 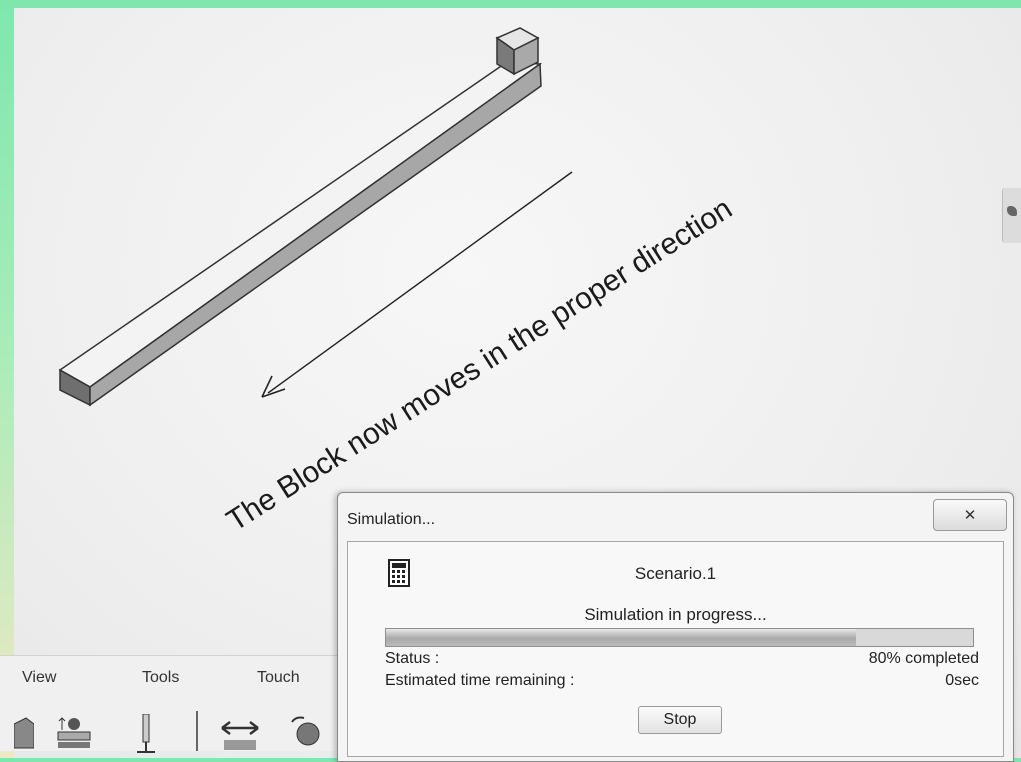 I want to click on progress-bar, so click(x=679, y=637).